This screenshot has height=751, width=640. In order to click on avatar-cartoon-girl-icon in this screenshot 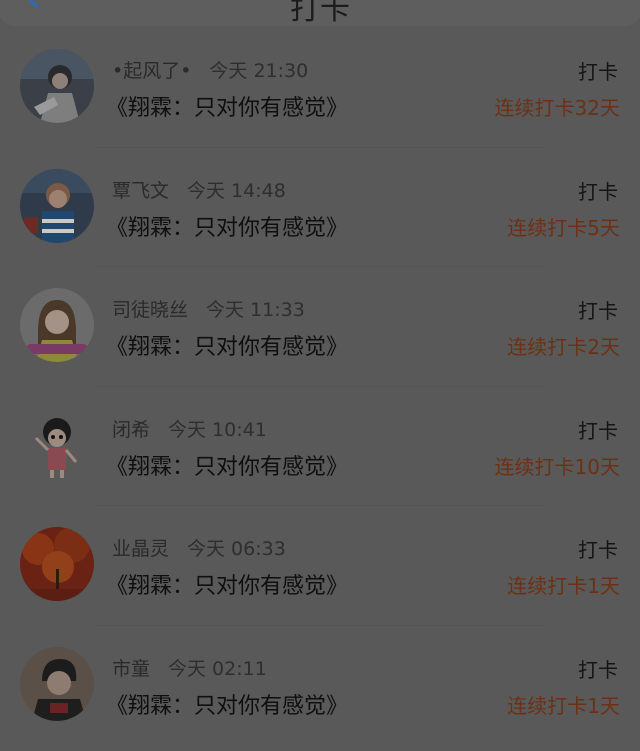, I will do `click(57, 444)`.